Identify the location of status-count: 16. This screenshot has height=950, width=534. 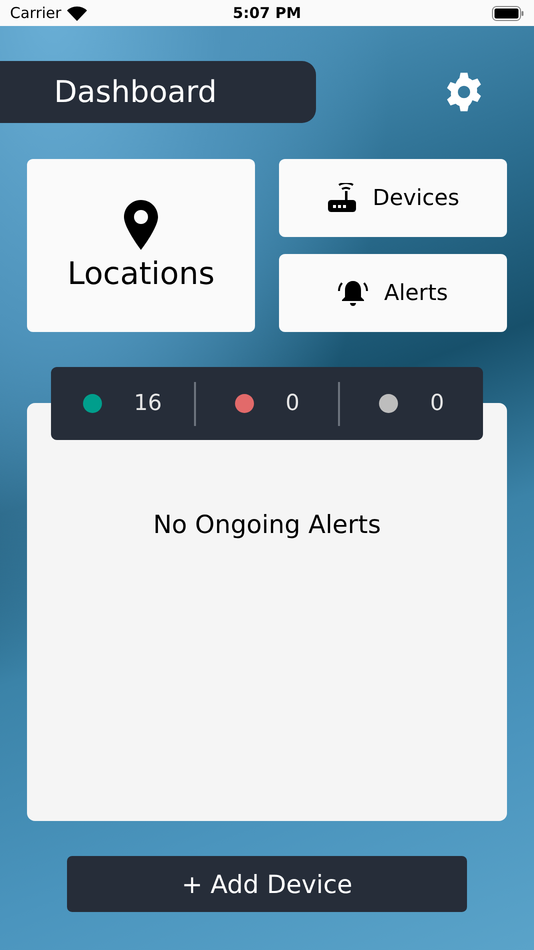
(148, 403).